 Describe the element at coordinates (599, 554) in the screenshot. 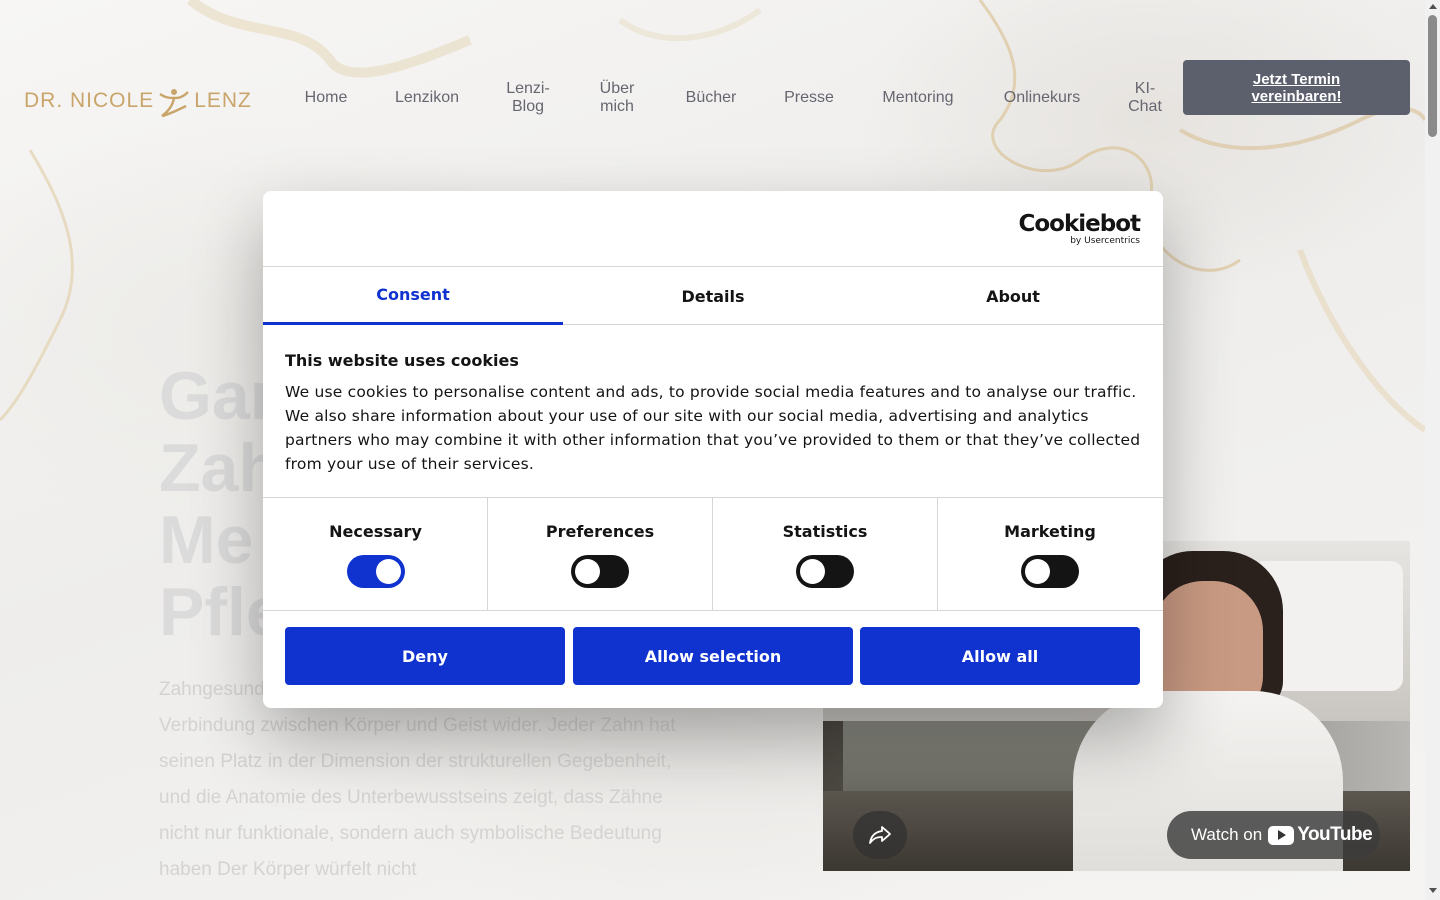

I see `toggle-preferences-group: Preferences` at that location.